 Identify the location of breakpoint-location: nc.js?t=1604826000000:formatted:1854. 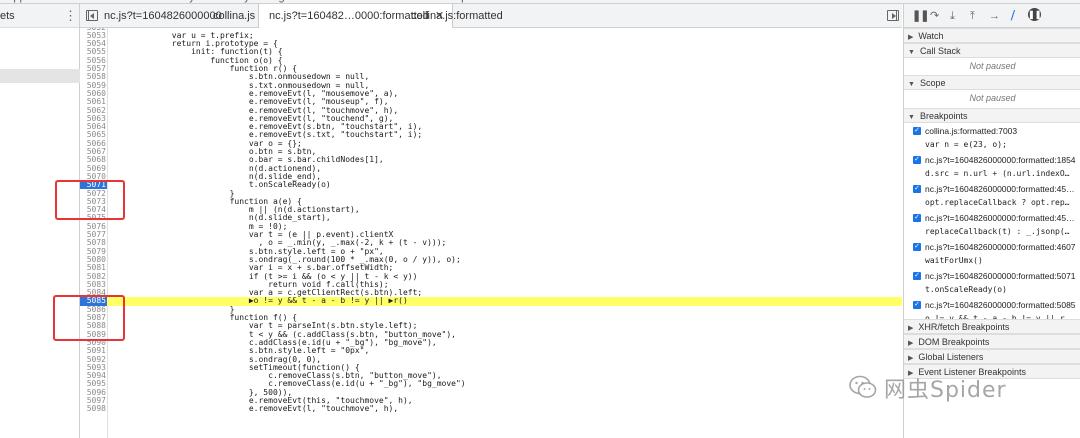
(1000, 160).